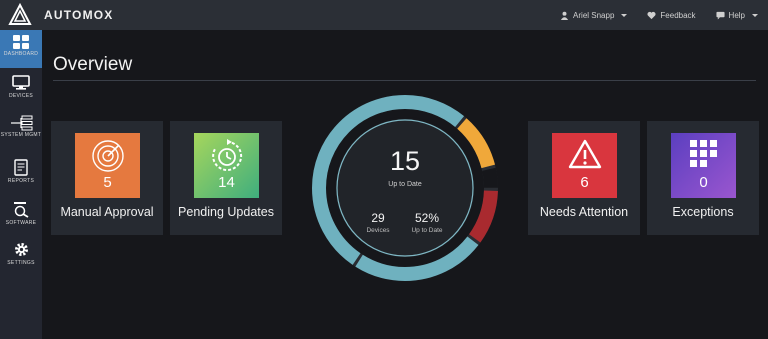 The image size is (768, 339). I want to click on sidebar-item-system-mgmt: SYSTEM MGMT, so click(21, 129).